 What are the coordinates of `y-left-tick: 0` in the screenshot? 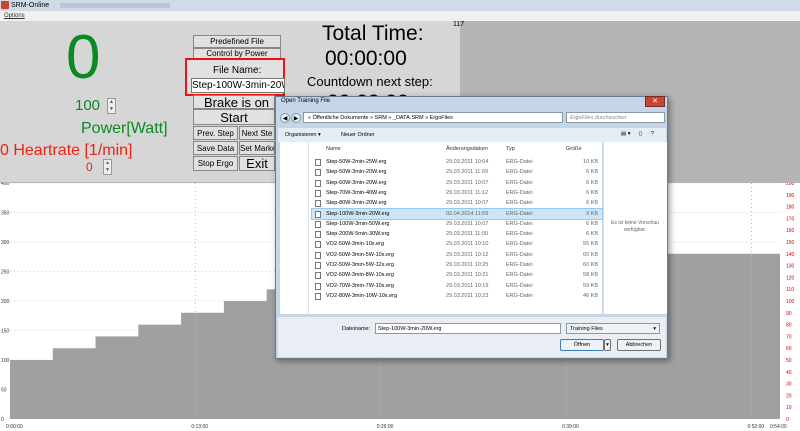 It's located at (2, 420).